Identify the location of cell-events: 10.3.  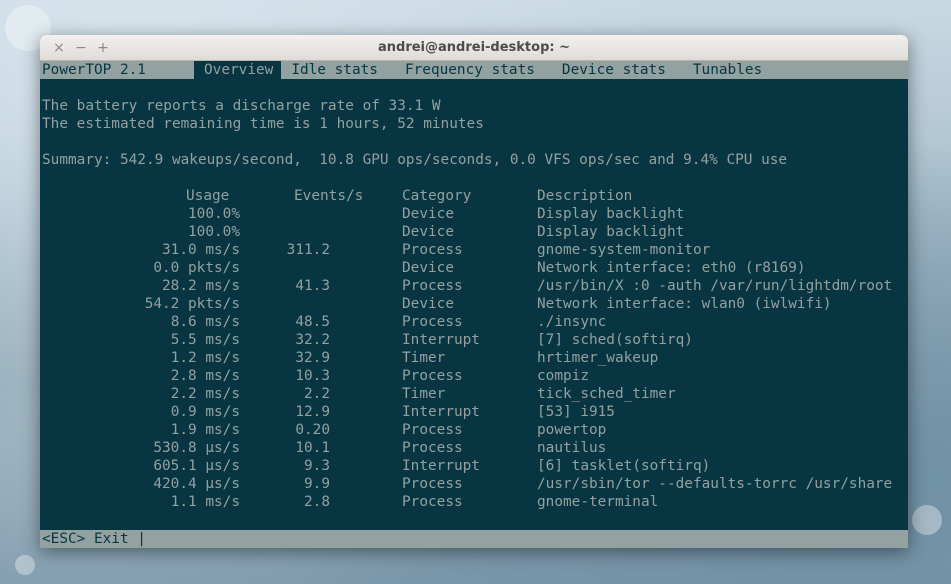
(312, 376).